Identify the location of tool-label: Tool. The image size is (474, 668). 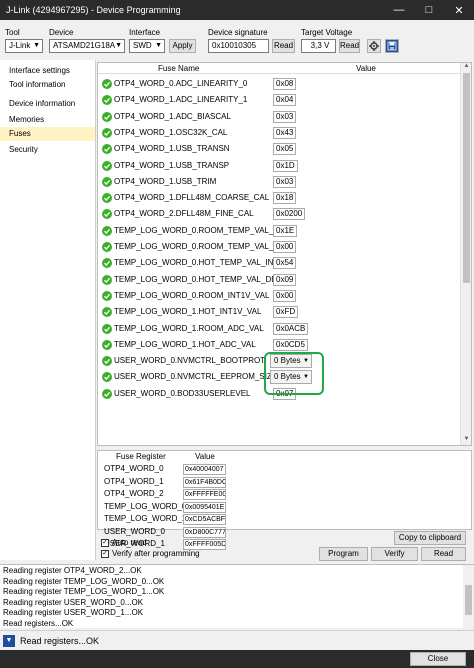
(12, 32).